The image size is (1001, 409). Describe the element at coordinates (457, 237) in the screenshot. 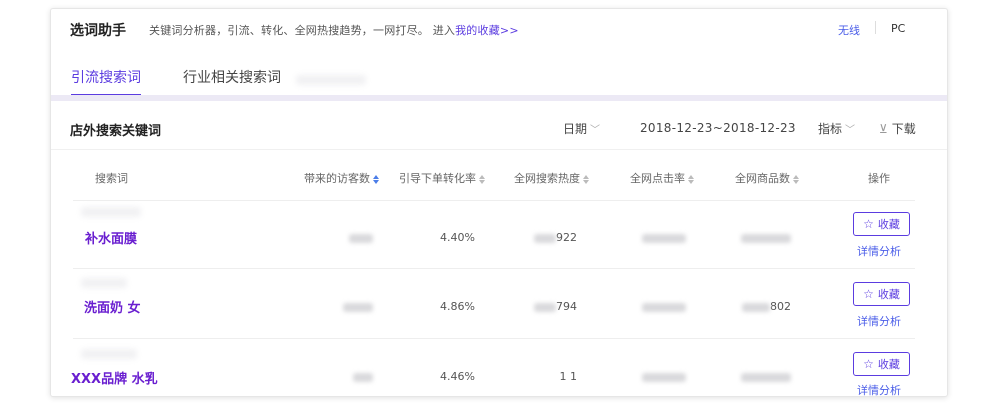

I see `conversion-value: 4.40%` at that location.